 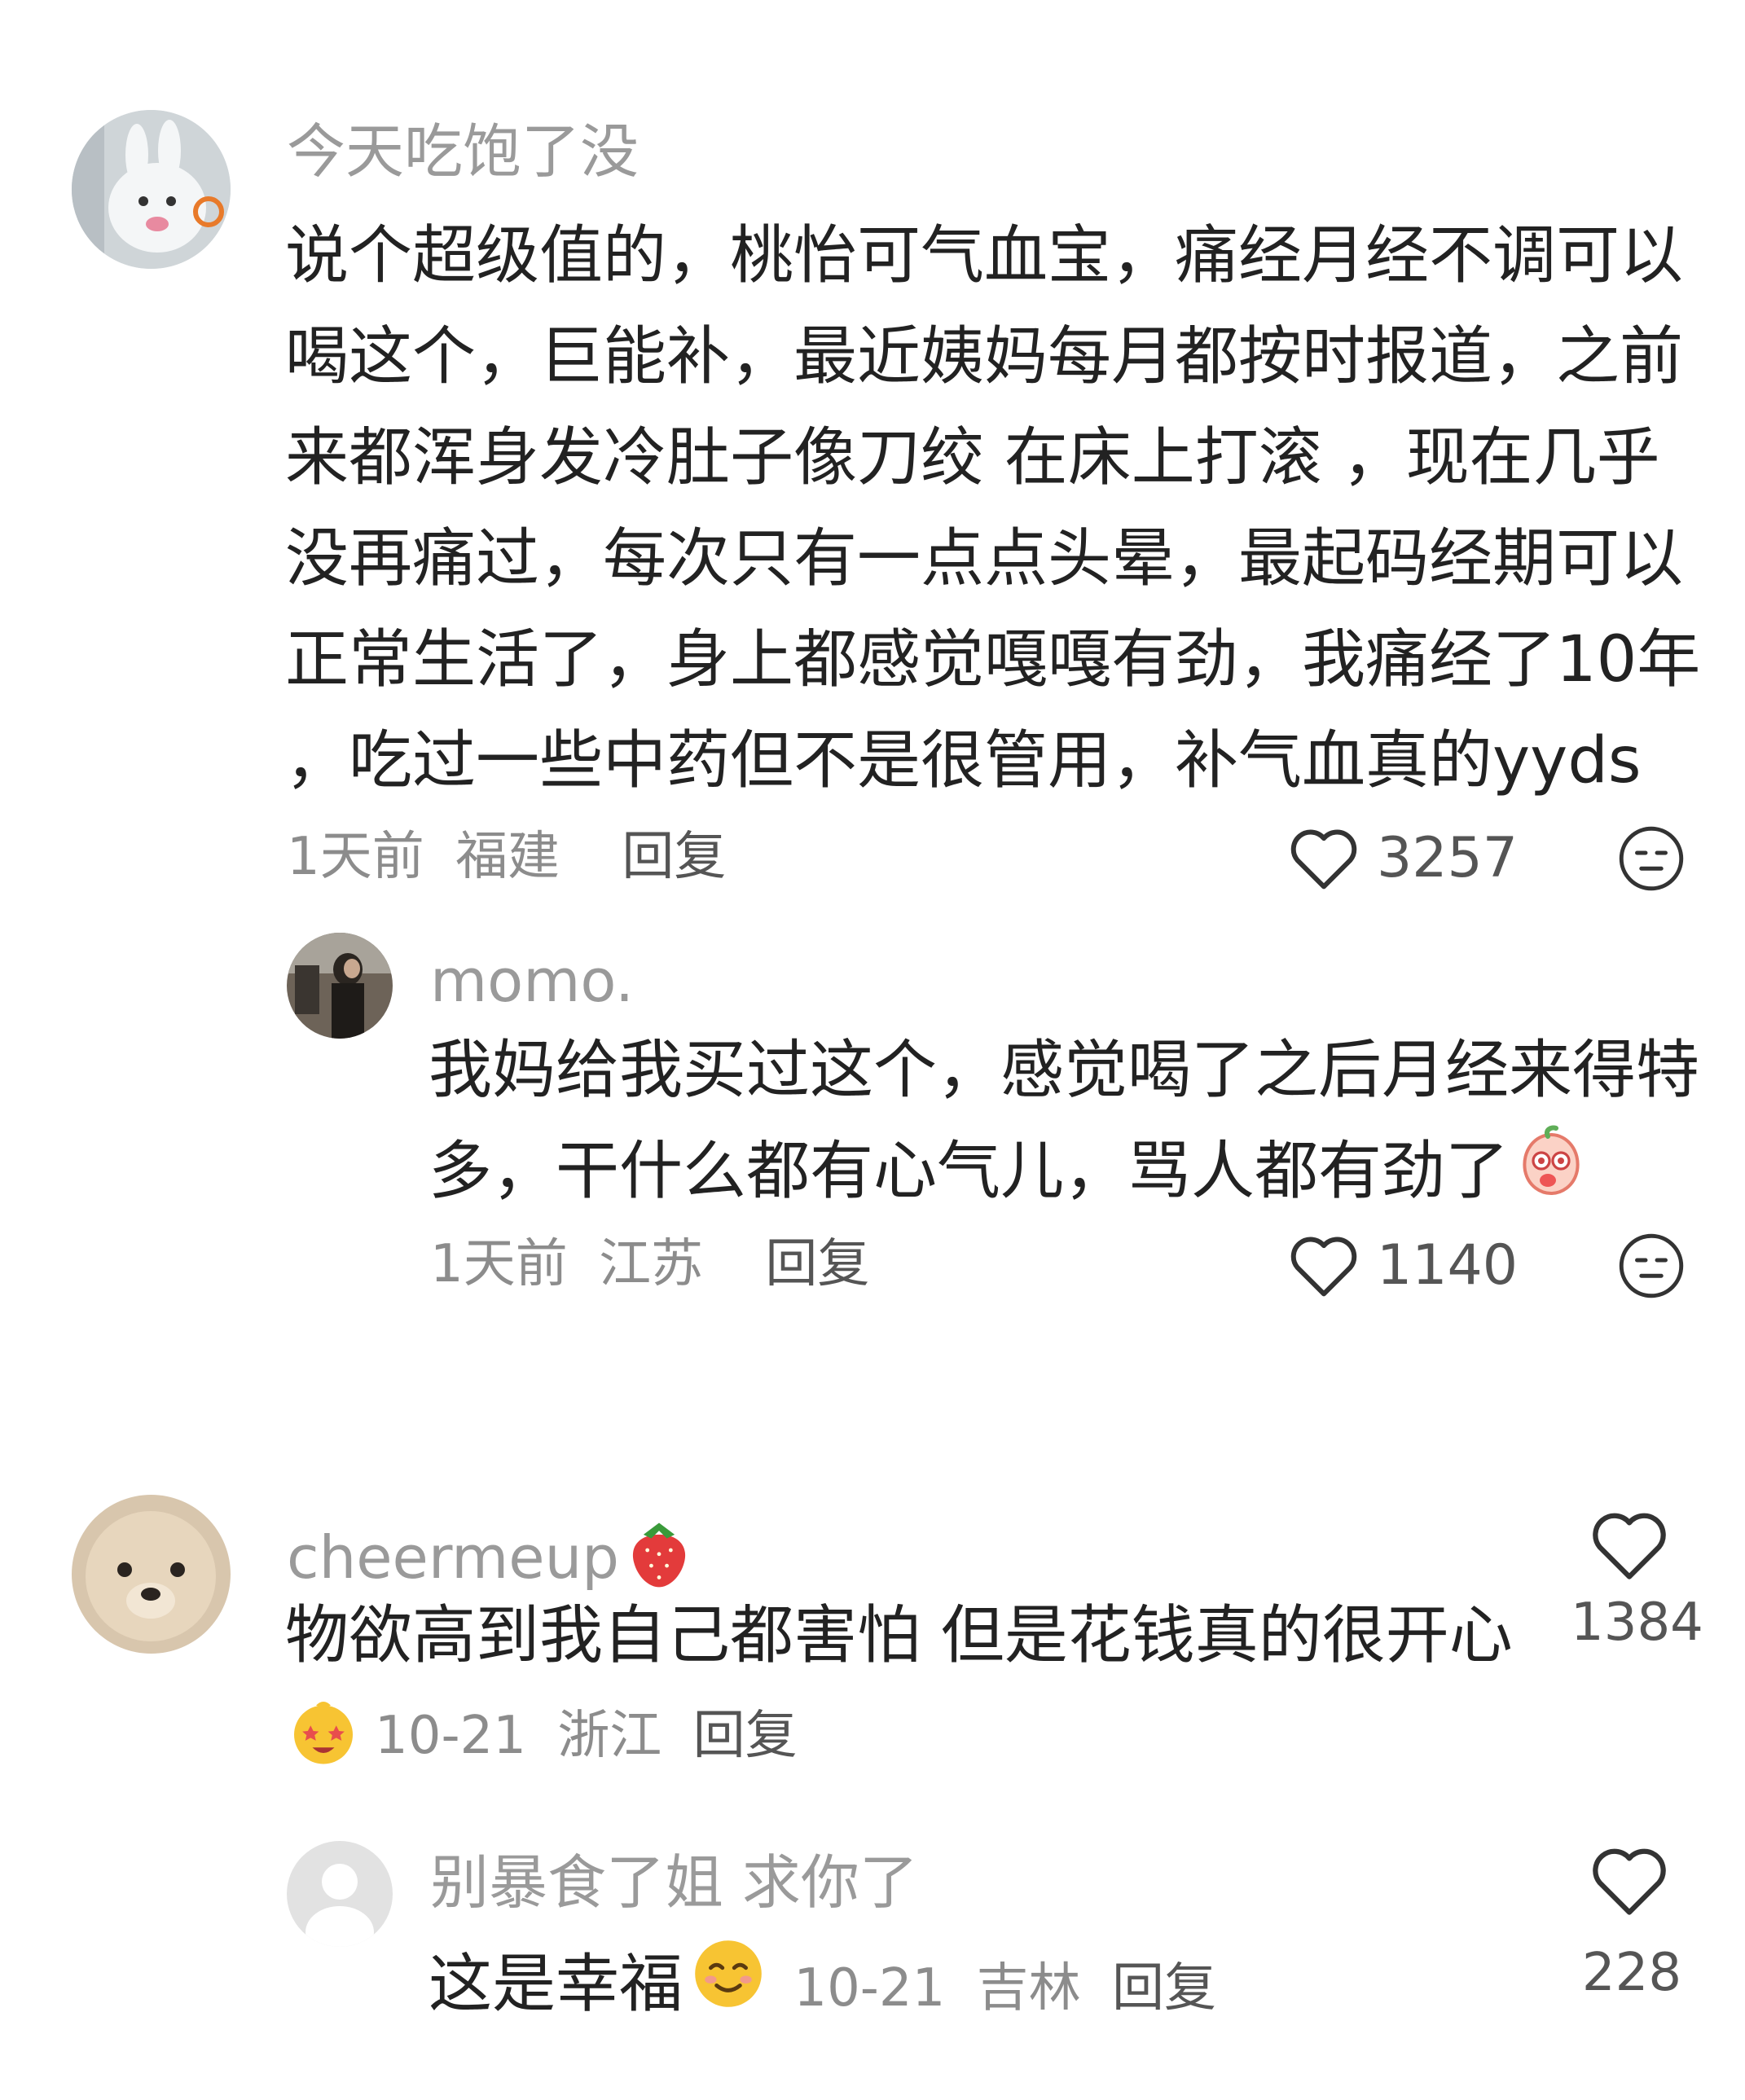 I want to click on smiling-face-emoji-icon, so click(x=728, y=1988).